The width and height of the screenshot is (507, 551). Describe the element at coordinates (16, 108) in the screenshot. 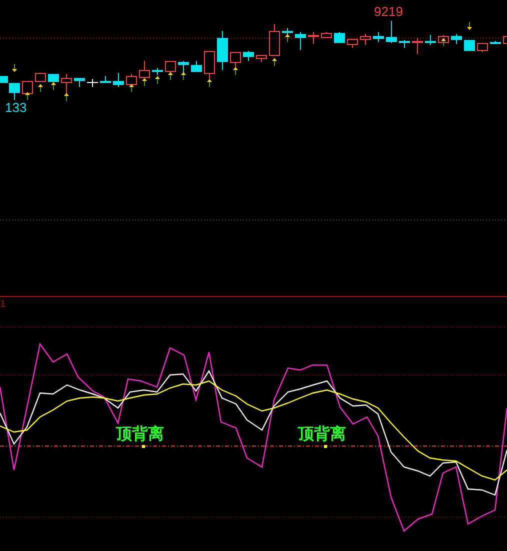

I see `low-price-label: 133` at that location.